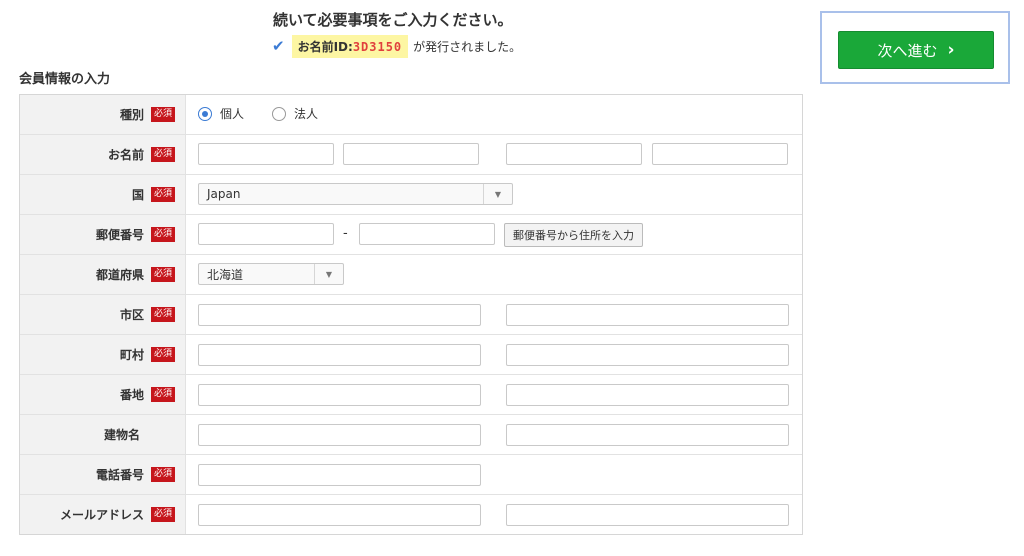  Describe the element at coordinates (103, 354) in the screenshot. I see `row-label: 町村 必須` at that location.